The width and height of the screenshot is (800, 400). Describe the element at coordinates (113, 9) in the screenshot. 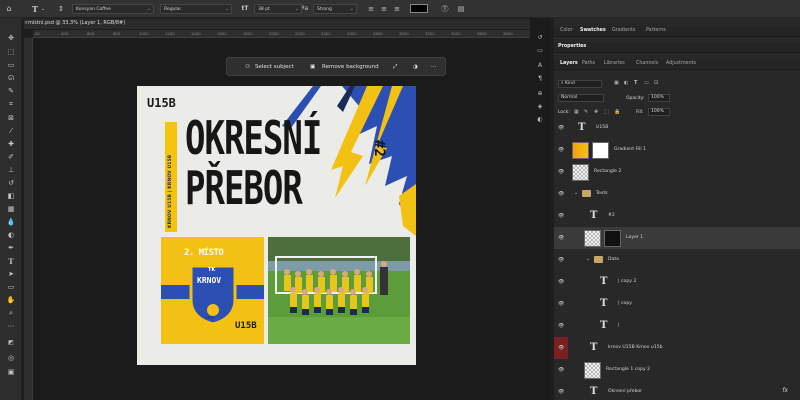

I see `font-family-select: Konsyan Coffee ⌄` at that location.